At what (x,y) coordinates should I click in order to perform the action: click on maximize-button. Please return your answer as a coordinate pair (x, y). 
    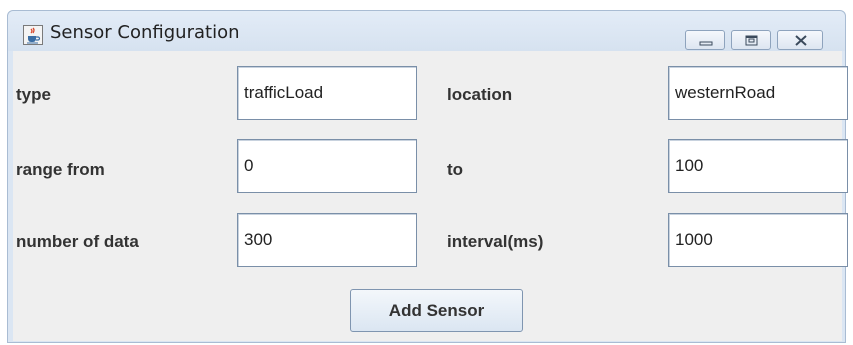
    Looking at the image, I should click on (751, 40).